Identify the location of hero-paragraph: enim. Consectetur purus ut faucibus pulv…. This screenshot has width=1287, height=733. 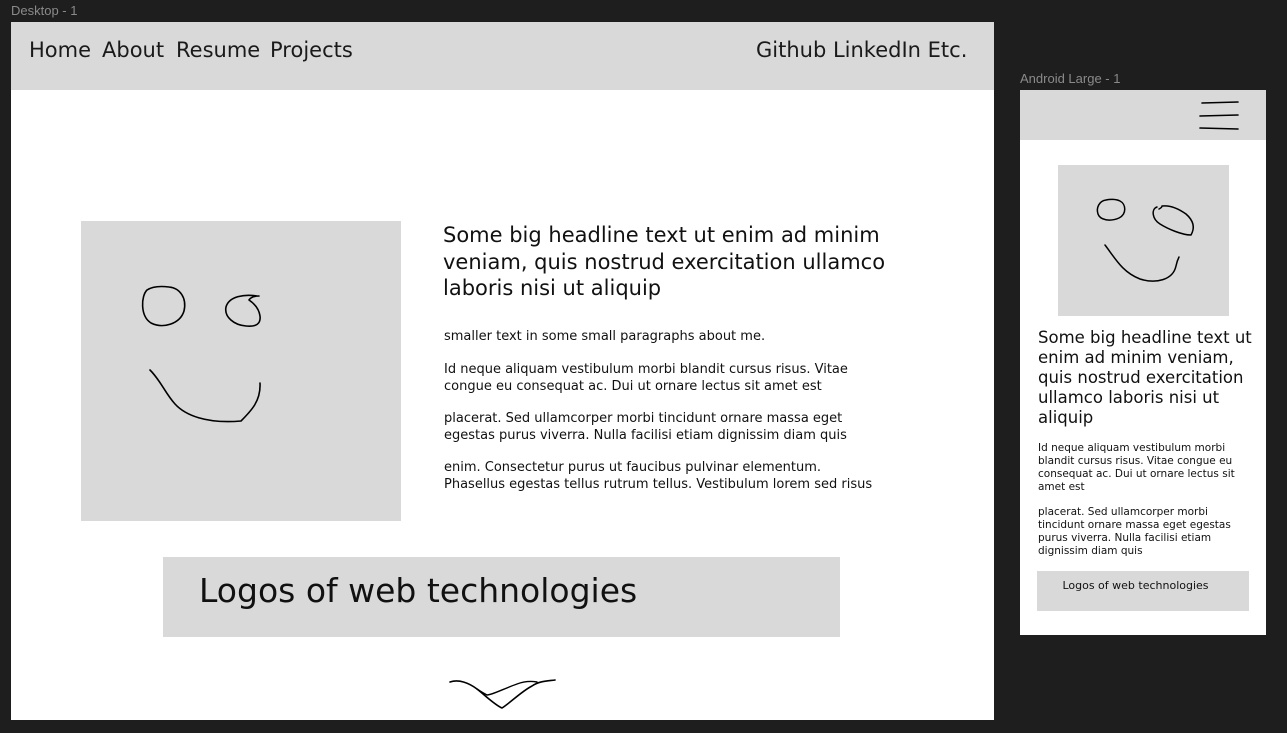
(658, 476).